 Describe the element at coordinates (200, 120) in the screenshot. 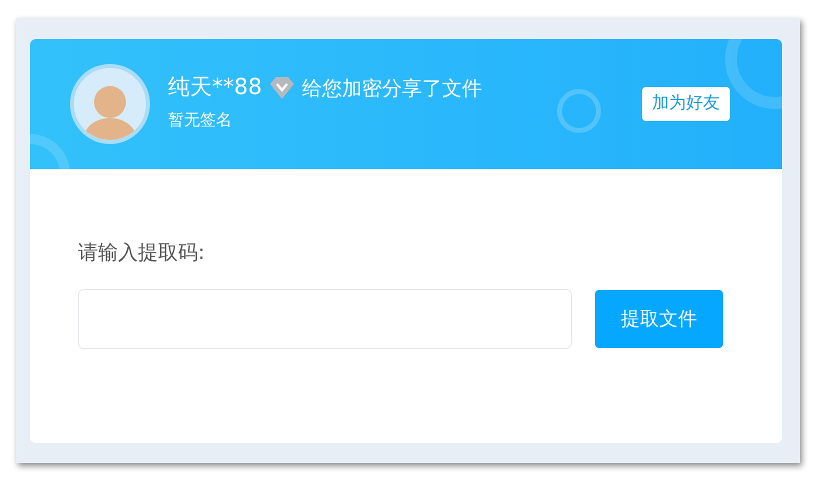

I see `signature-text: 暂无签名` at that location.